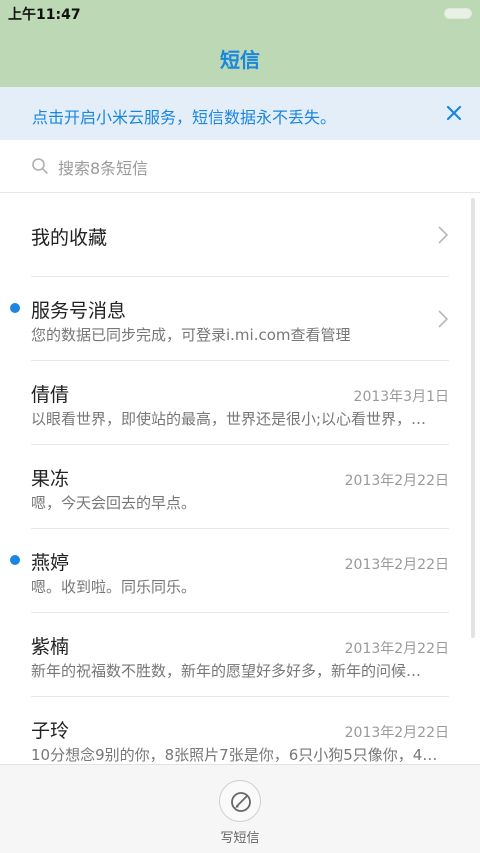 The height and width of the screenshot is (853, 480). Describe the element at coordinates (50, 479) in the screenshot. I see `conversation-name: 果冻` at that location.